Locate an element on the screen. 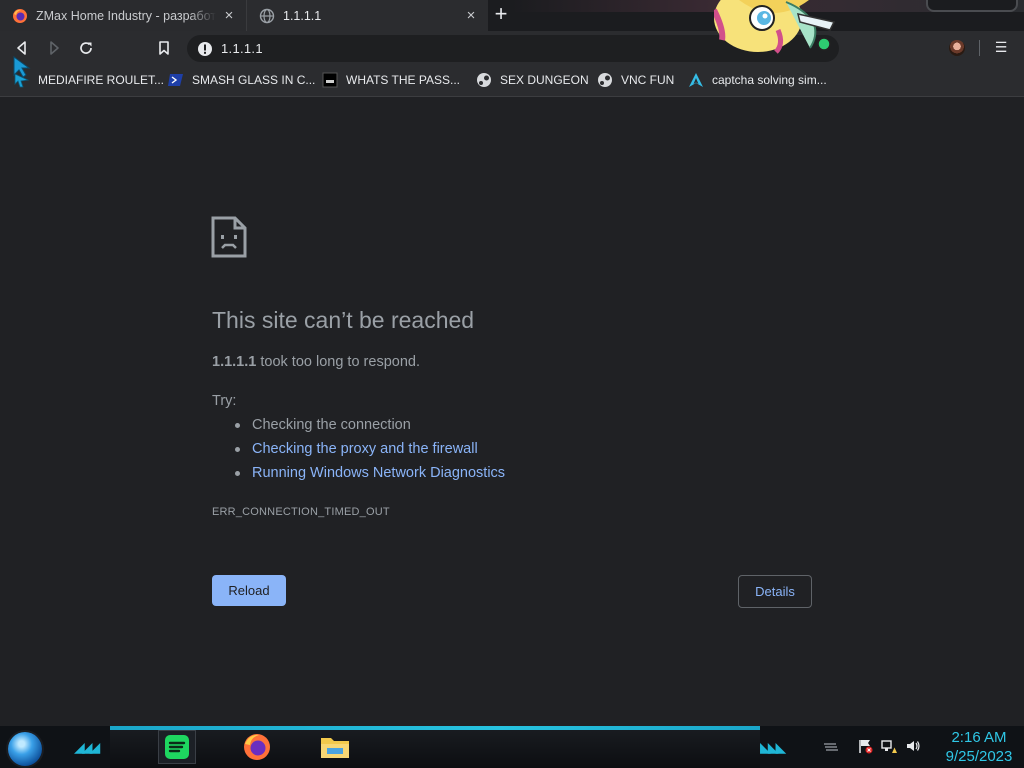 This screenshot has height=768, width=1024. tab-title: 1.1.1.1 is located at coordinates (302, 15).